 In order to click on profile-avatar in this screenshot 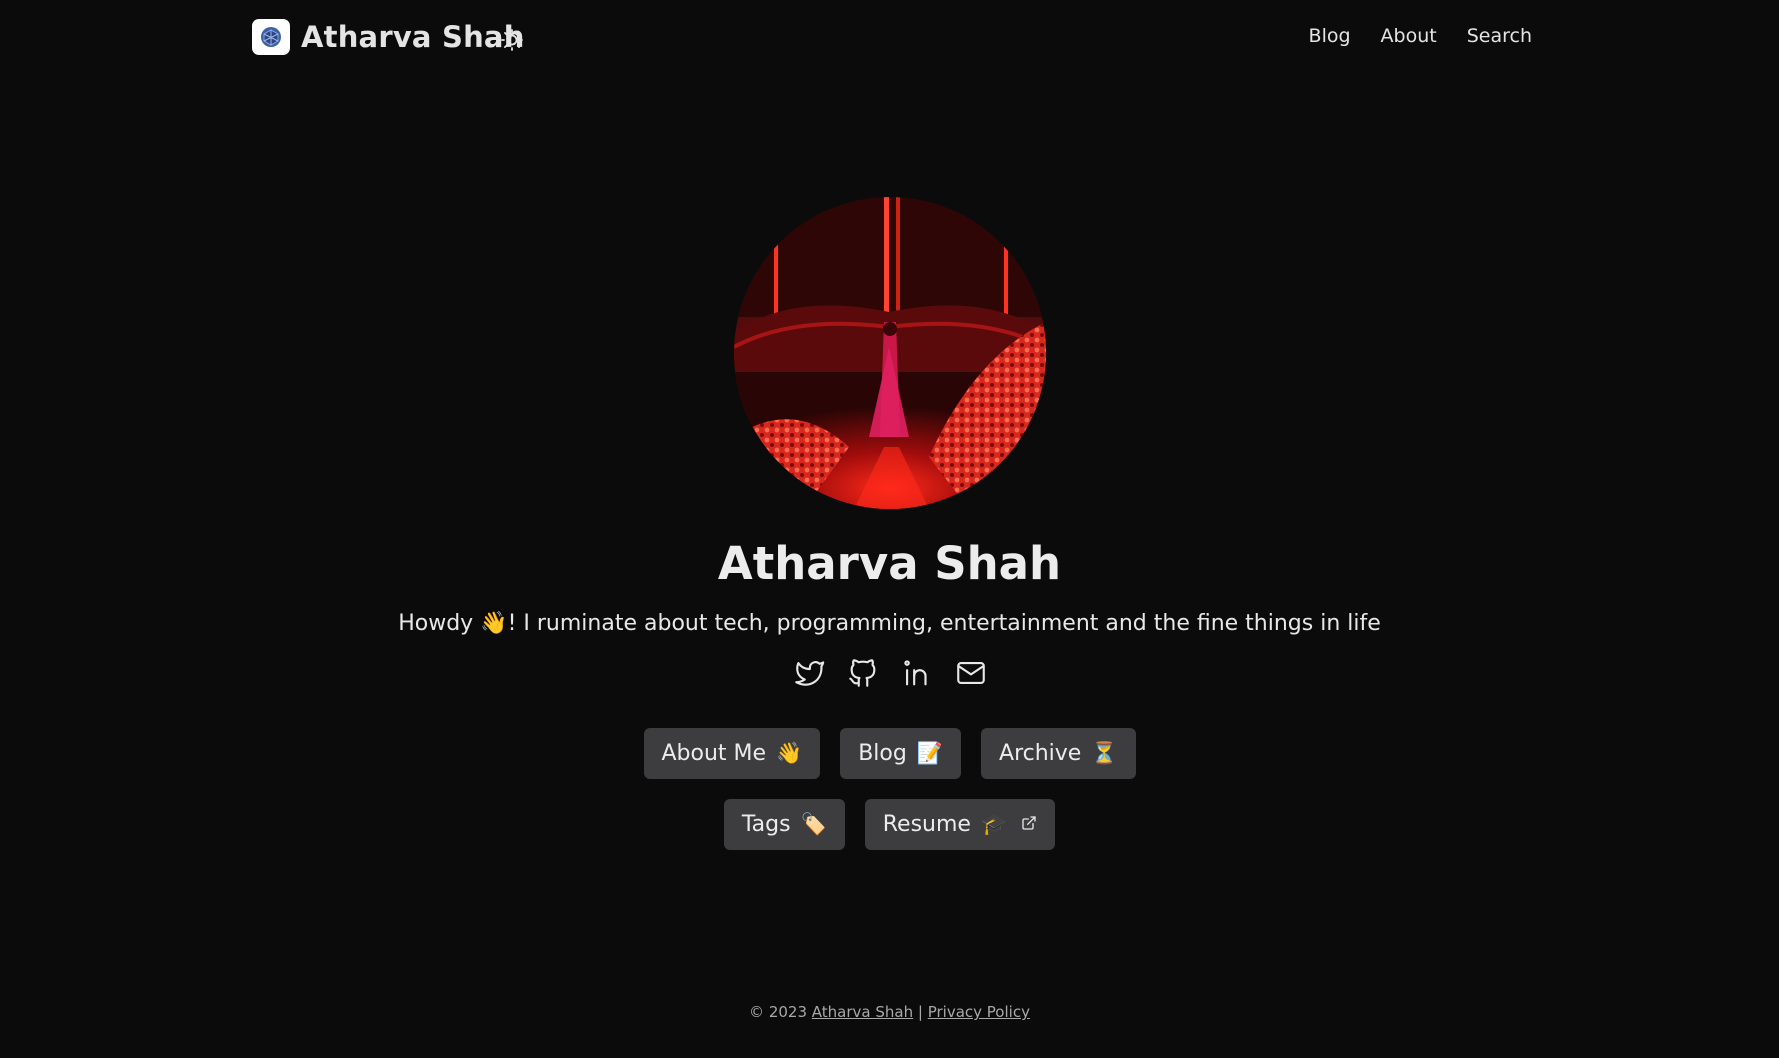, I will do `click(889, 353)`.